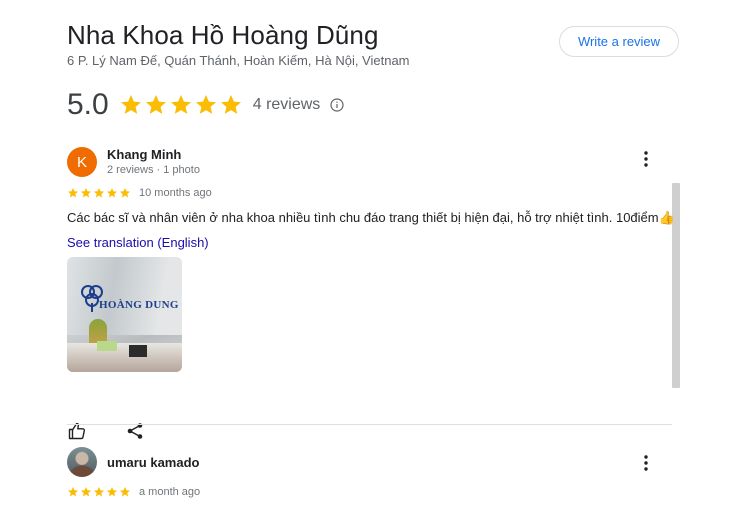 This screenshot has width=750, height=519. I want to click on review-time: 10 months ago, so click(175, 193).